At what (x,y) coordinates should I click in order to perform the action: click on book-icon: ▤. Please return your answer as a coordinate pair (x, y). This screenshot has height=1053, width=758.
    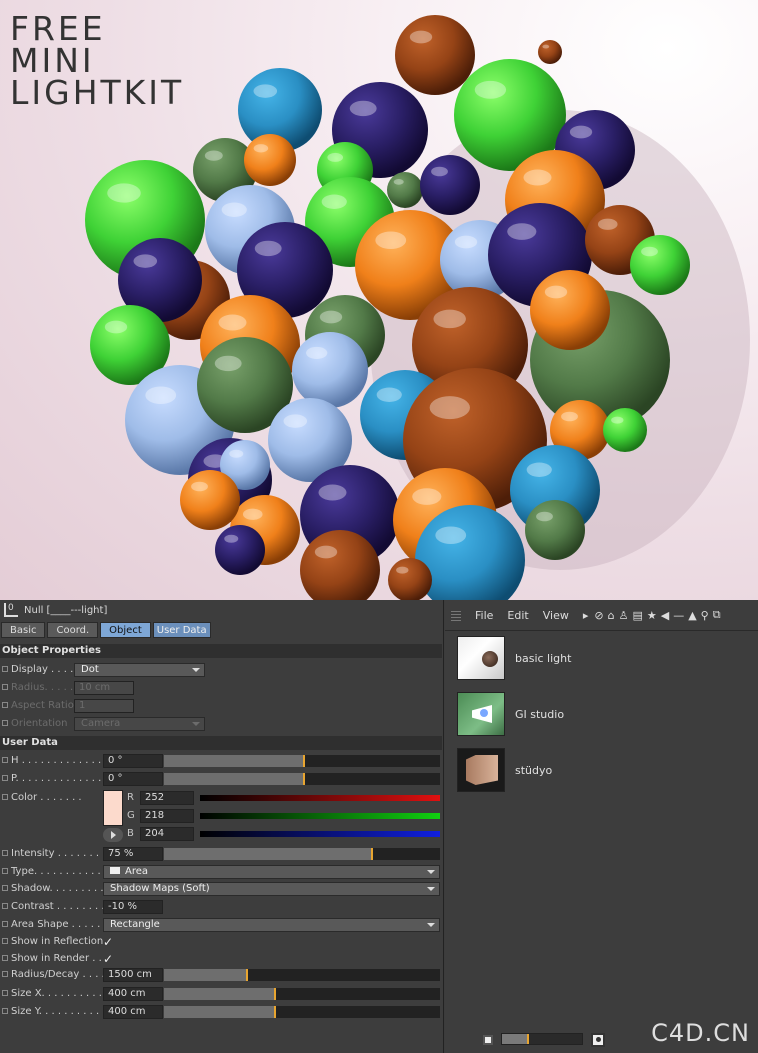
    Looking at the image, I should click on (637, 615).